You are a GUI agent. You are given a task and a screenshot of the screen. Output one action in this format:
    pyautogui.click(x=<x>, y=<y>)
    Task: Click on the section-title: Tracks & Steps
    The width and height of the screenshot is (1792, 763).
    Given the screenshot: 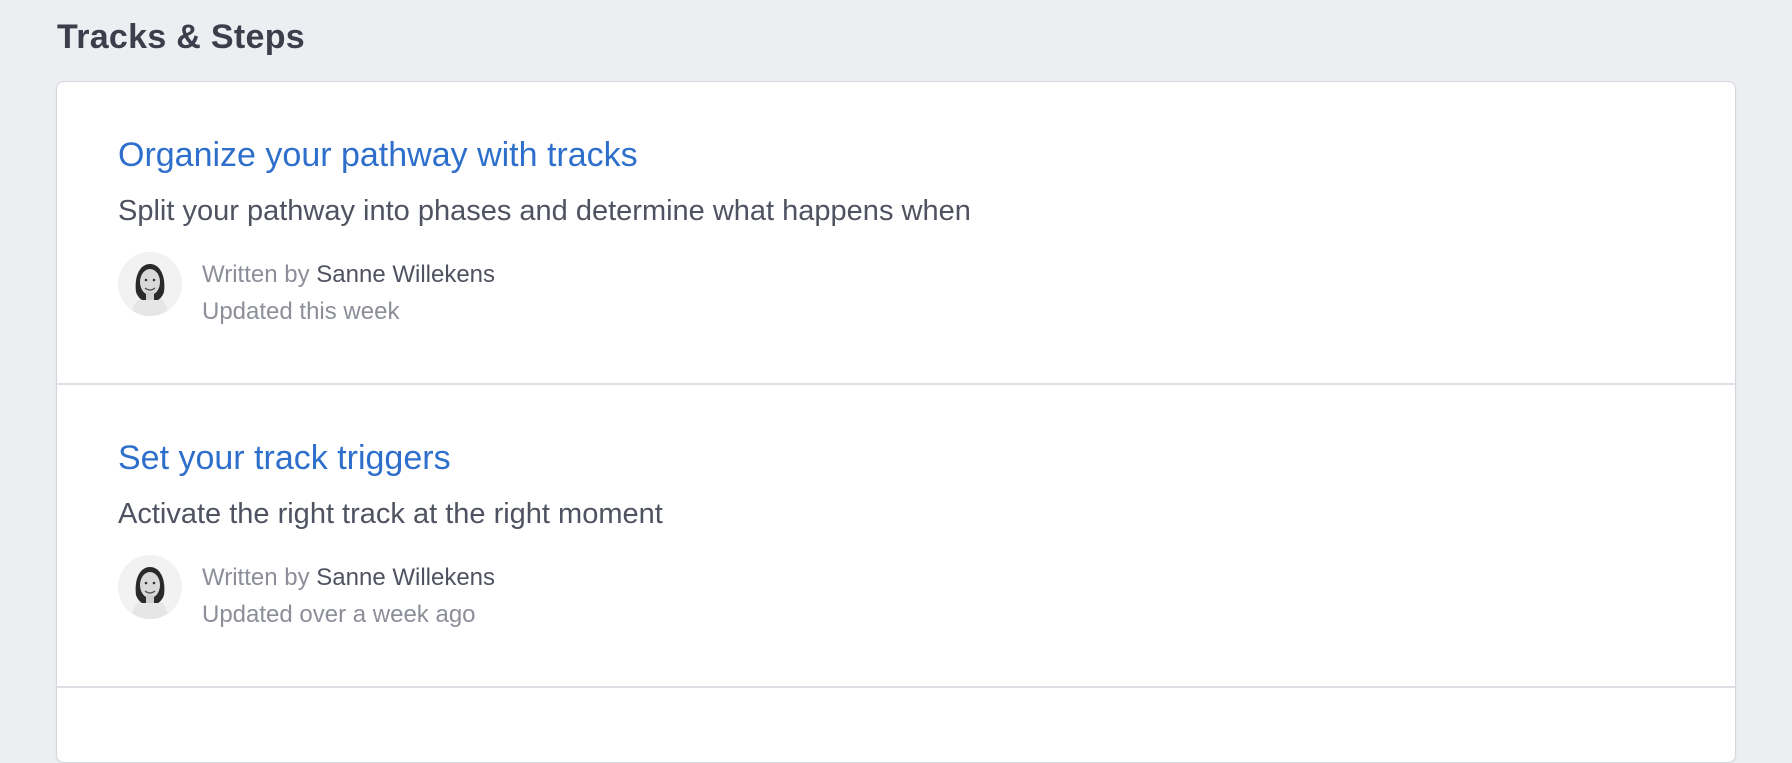 What is the action you would take?
    pyautogui.click(x=181, y=37)
    